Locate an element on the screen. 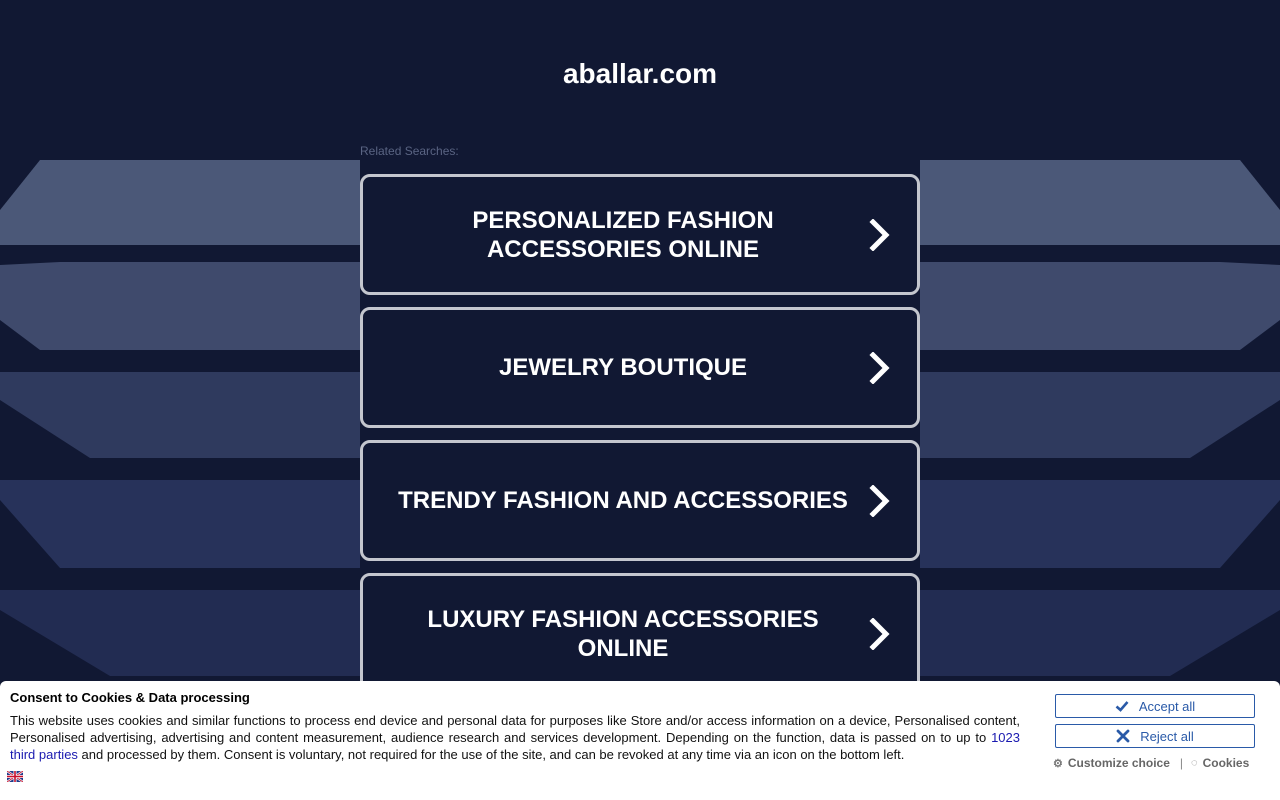  search-link-label: JEWELRY BOUTIQUE is located at coordinates (623, 367).